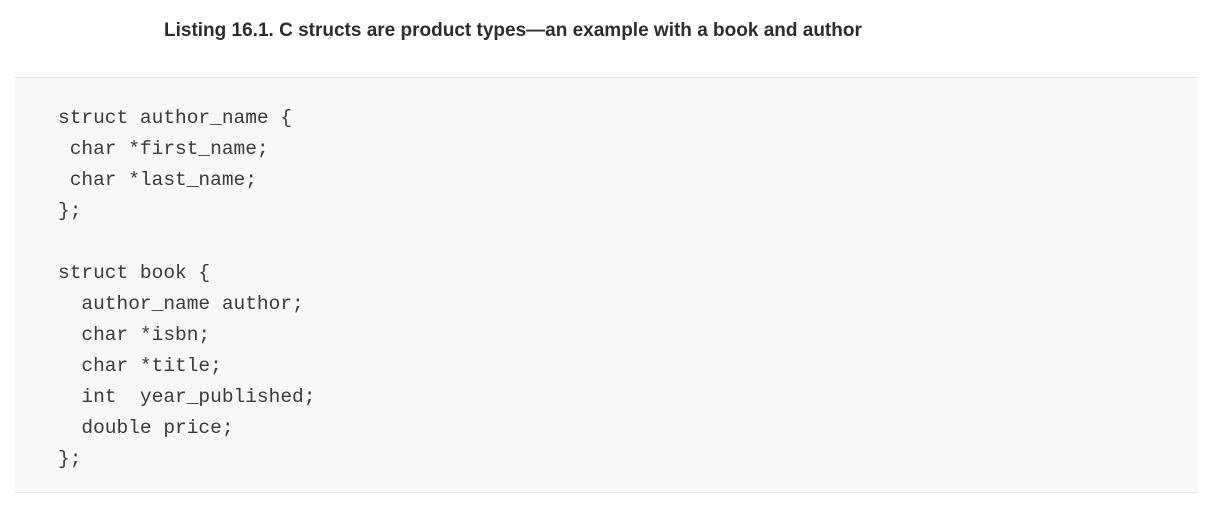 The width and height of the screenshot is (1212, 509). What do you see at coordinates (140, 366) in the screenshot?
I see `code-line: char *title;` at bounding box center [140, 366].